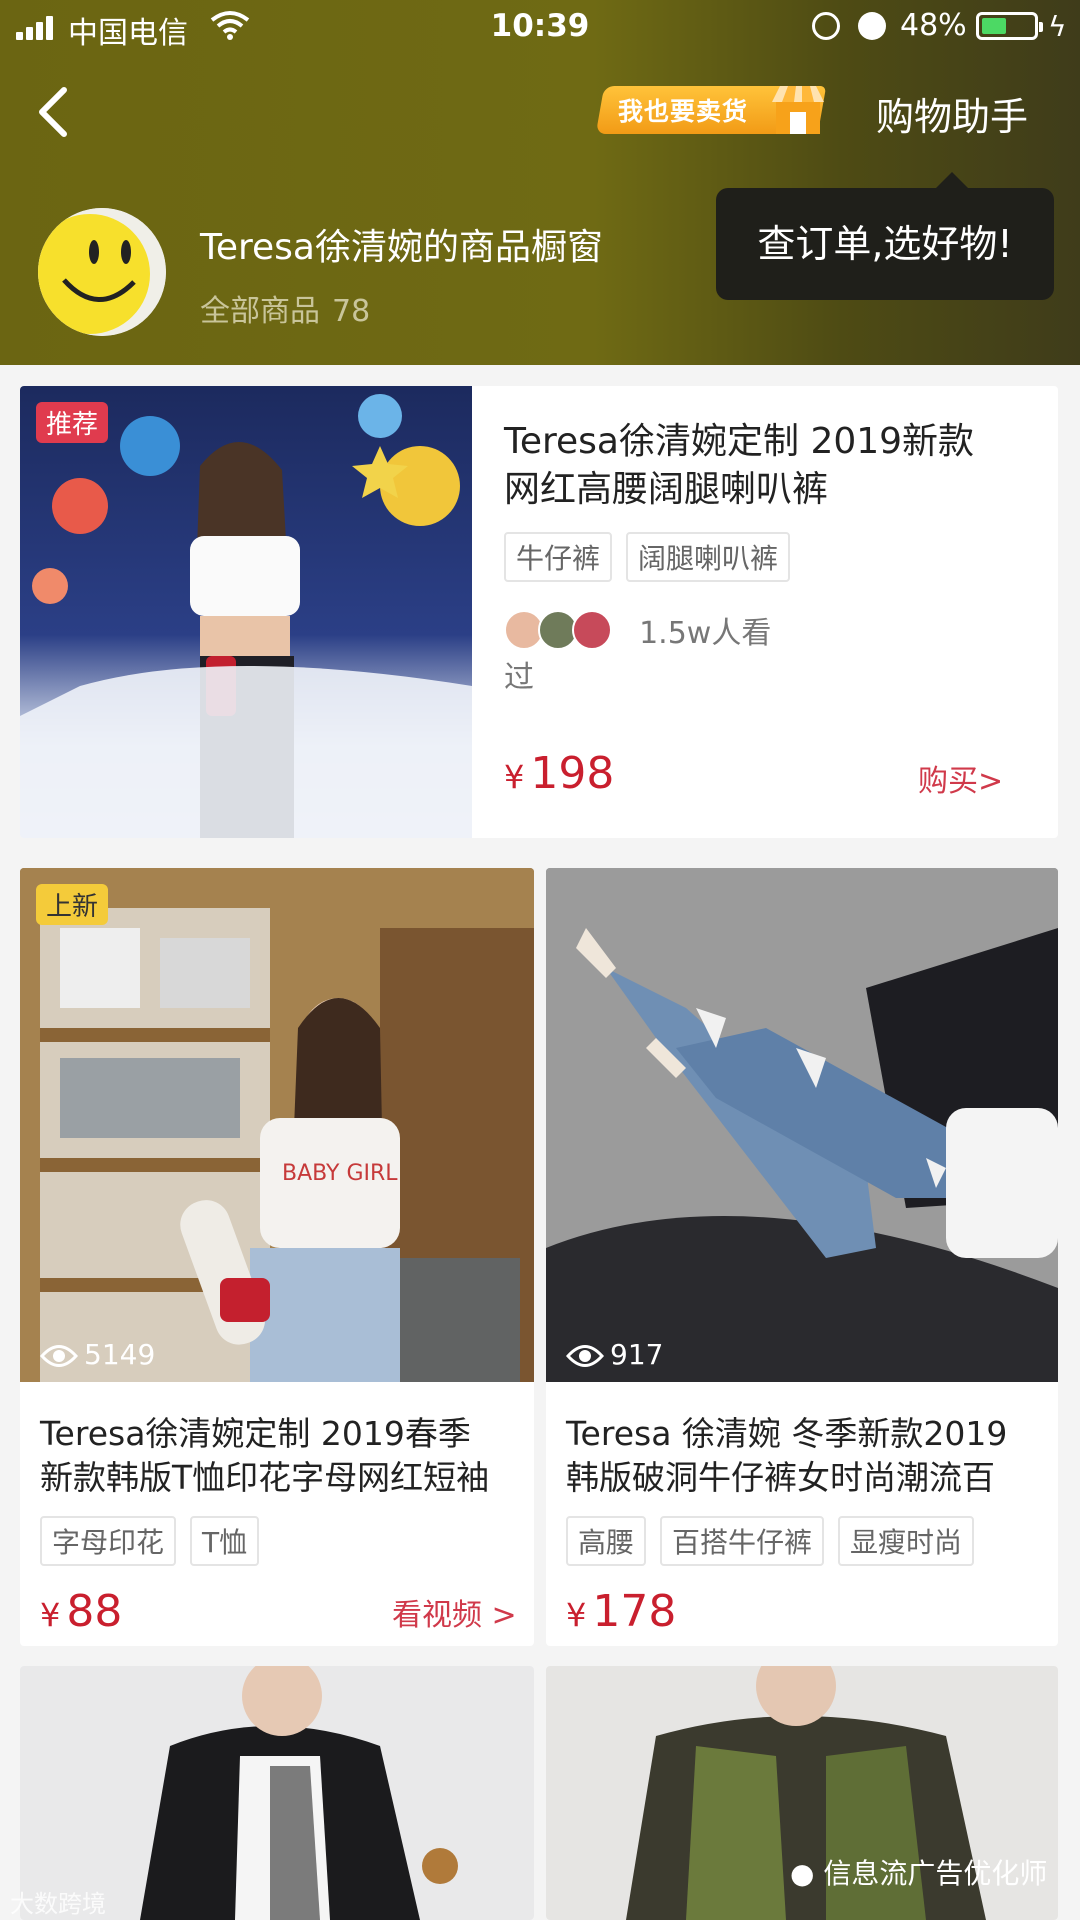 The width and height of the screenshot is (1080, 1920). I want to click on product-photo: BABY GIRL, so click(277, 1125).